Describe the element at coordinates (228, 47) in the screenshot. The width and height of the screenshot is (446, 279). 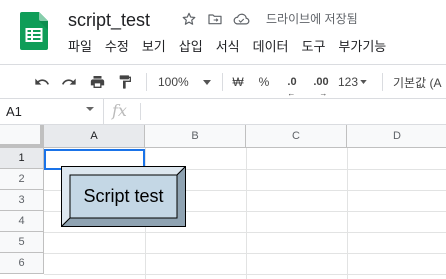
I see `menu-format: 서식` at that location.